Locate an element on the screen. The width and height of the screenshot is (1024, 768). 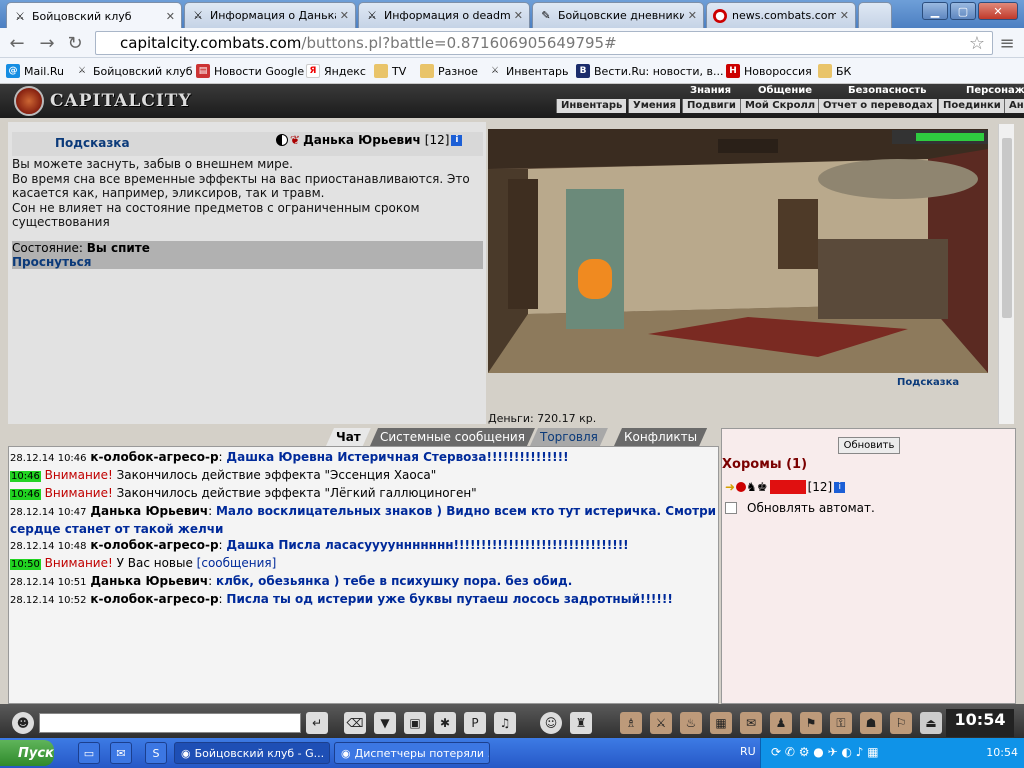
bookmark-novorossia: H Новороссия is located at coordinates (769, 71).